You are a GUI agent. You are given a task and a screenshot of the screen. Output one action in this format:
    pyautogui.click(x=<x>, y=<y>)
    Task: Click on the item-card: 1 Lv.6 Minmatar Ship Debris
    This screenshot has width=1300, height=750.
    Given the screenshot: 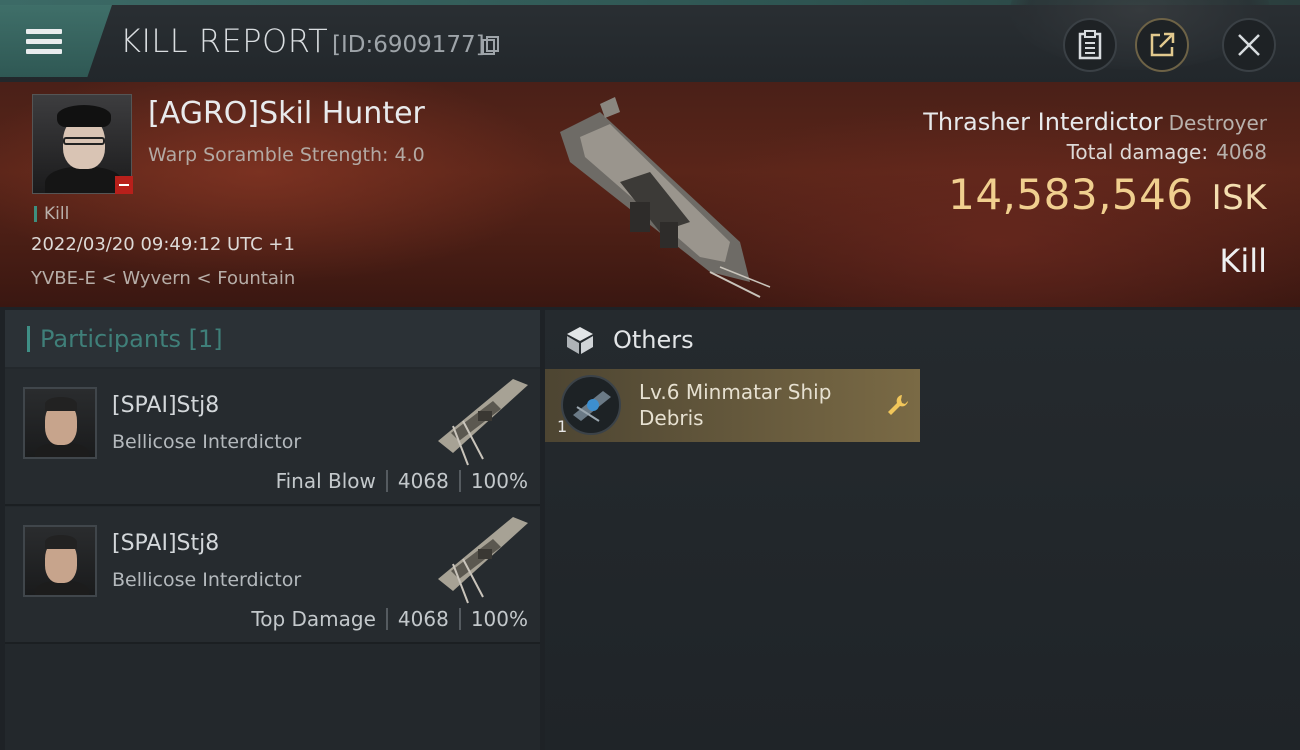 What is the action you would take?
    pyautogui.click(x=732, y=405)
    